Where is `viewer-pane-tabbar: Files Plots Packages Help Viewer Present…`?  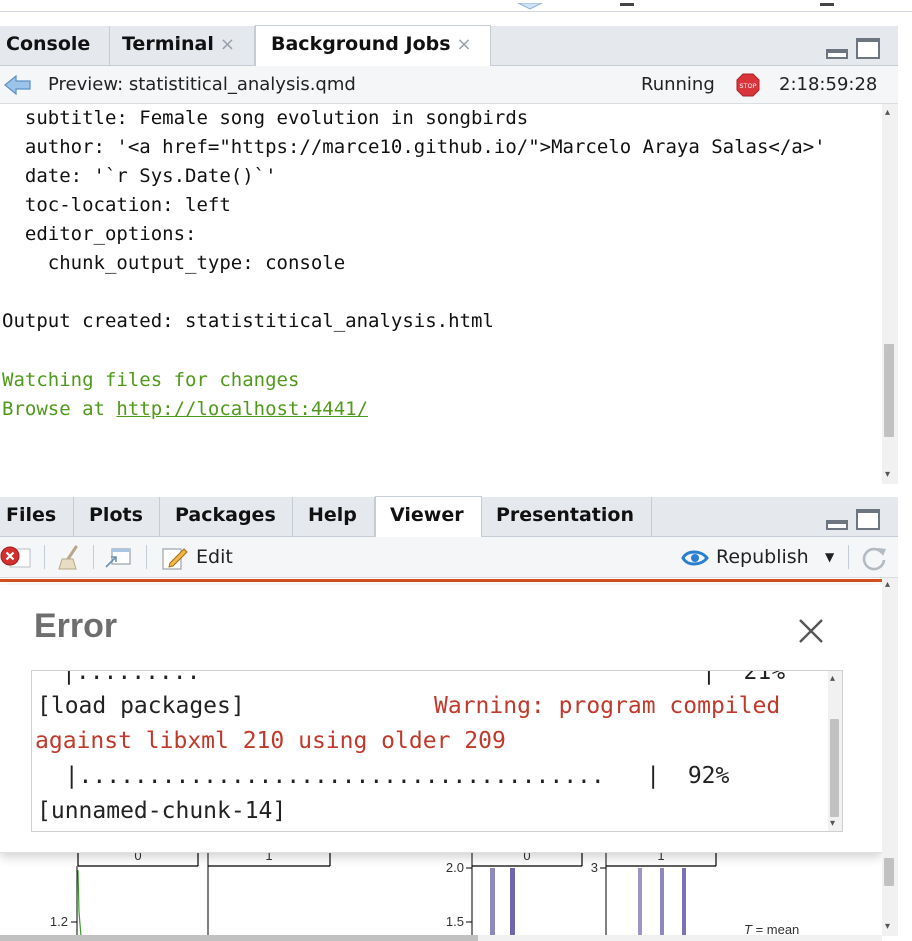 viewer-pane-tabbar: Files Plots Packages Help Viewer Present… is located at coordinates (449, 516).